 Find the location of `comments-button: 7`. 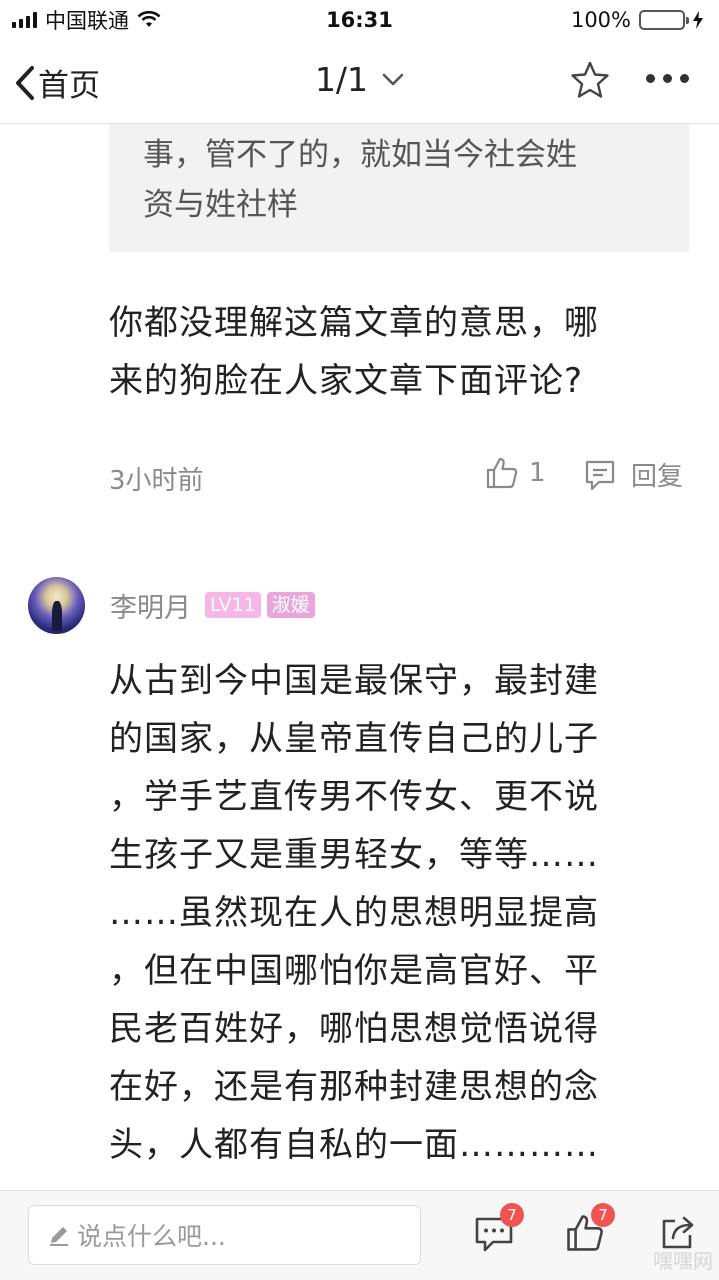

comments-button: 7 is located at coordinates (499, 1230).